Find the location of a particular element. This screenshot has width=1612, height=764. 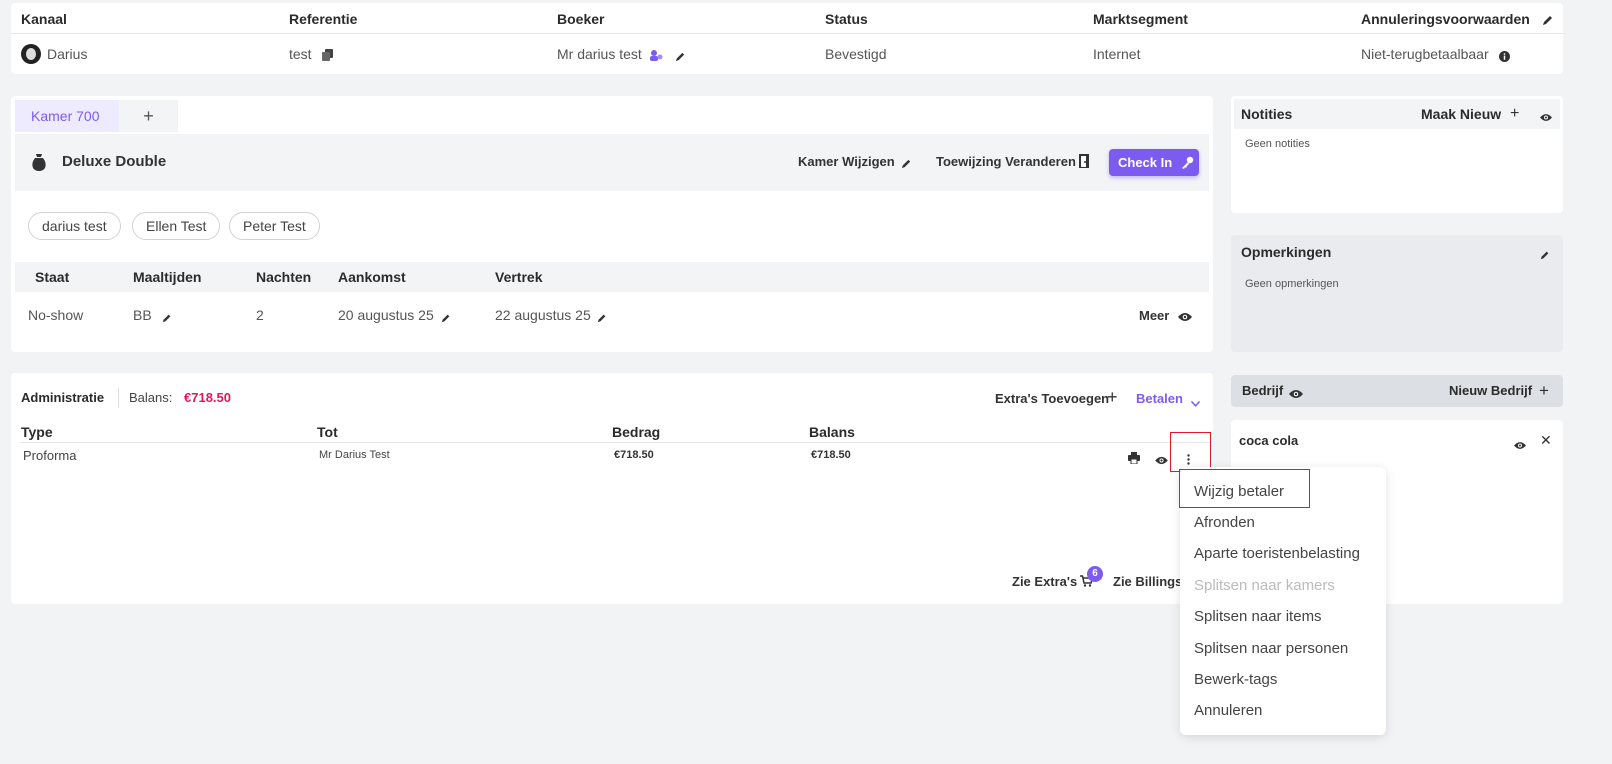

status-value: Bevestigd is located at coordinates (856, 54).